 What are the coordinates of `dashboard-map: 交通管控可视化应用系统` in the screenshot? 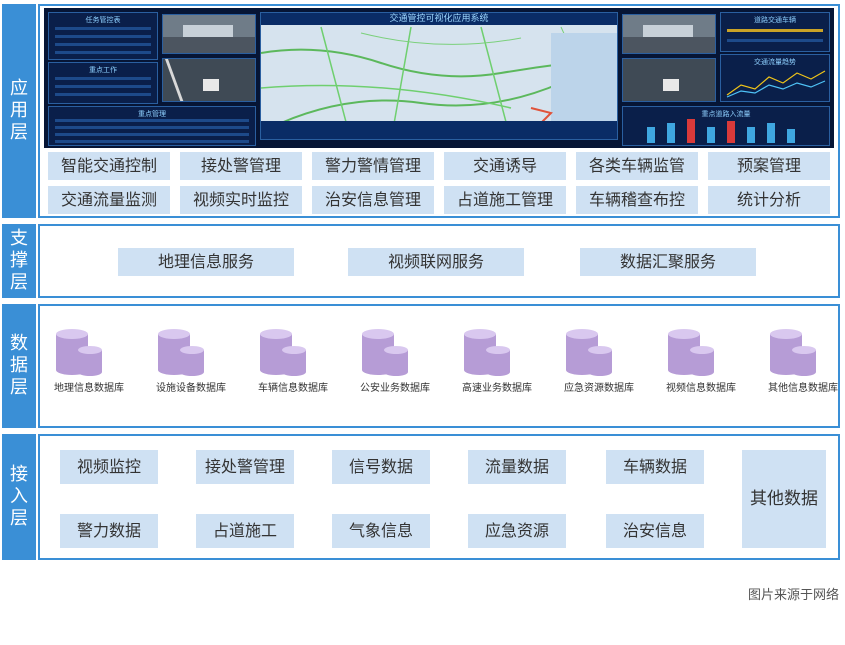 It's located at (439, 76).